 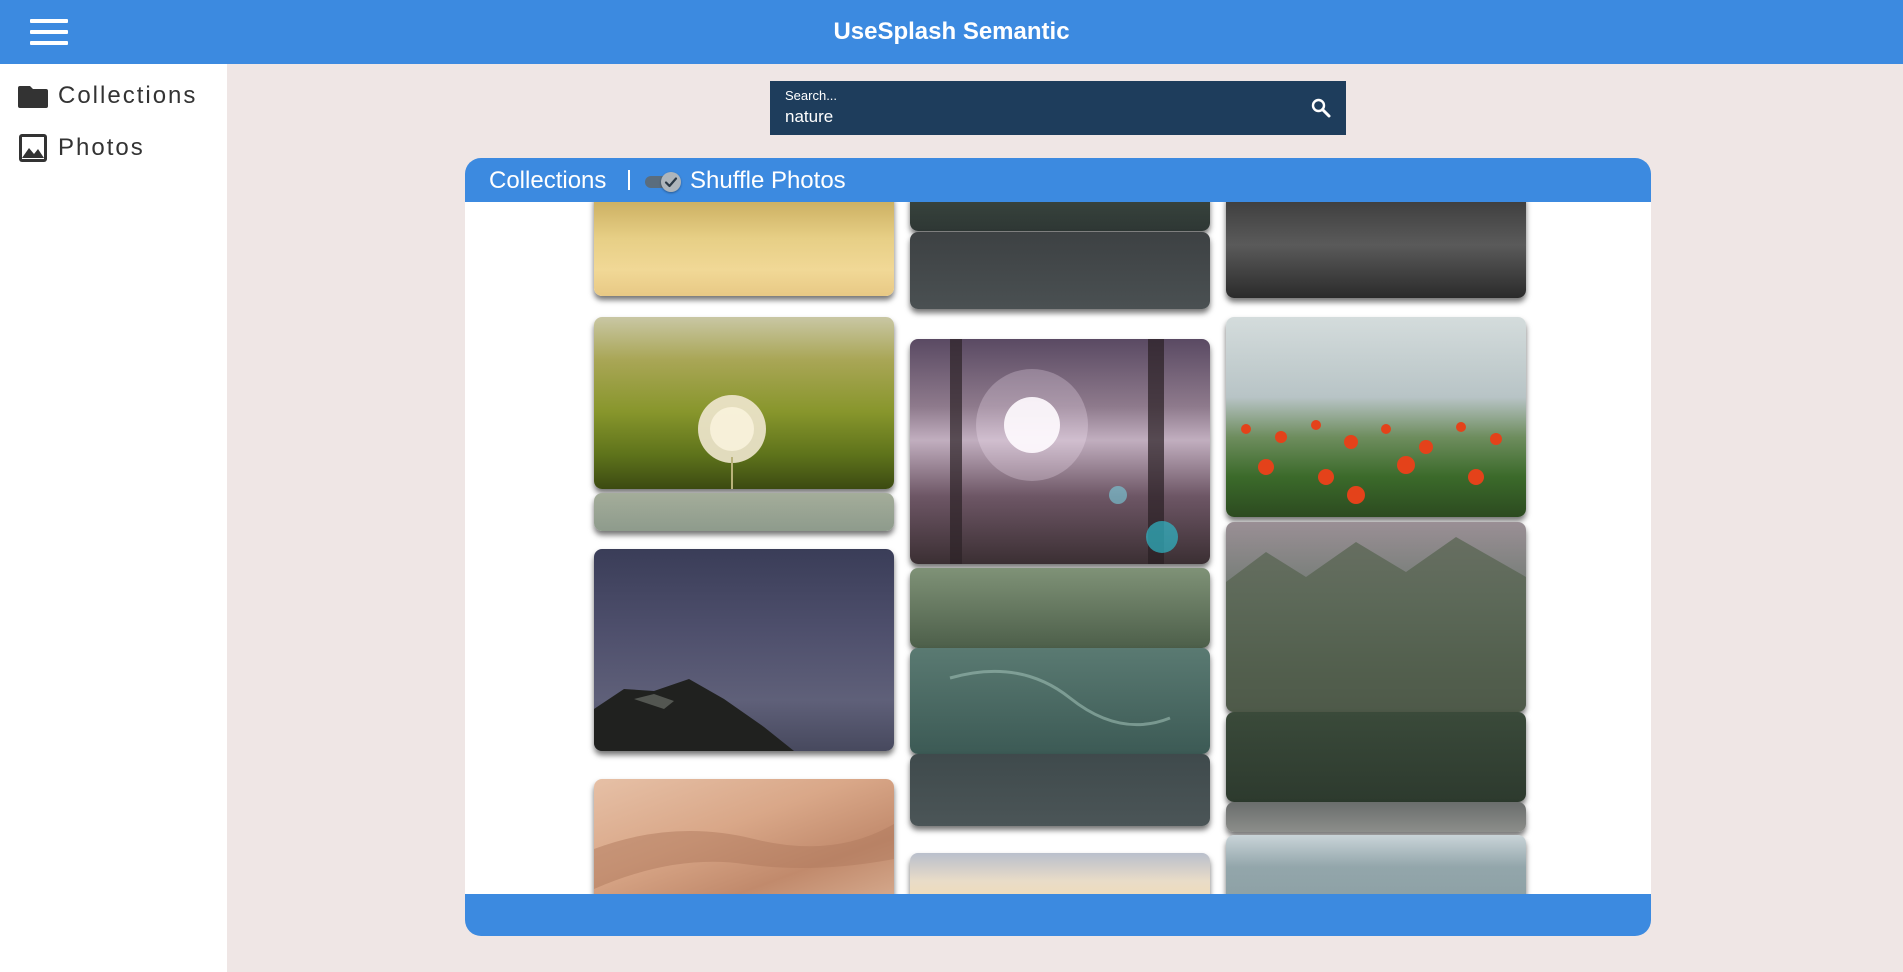 What do you see at coordinates (1025, 117) in the screenshot?
I see `search-input` at bounding box center [1025, 117].